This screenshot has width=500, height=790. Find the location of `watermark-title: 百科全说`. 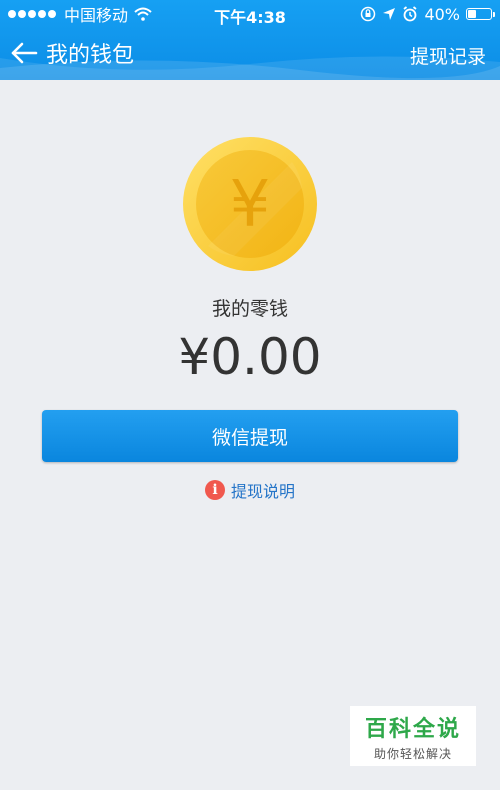

watermark-title: 百科全说 is located at coordinates (412, 729).